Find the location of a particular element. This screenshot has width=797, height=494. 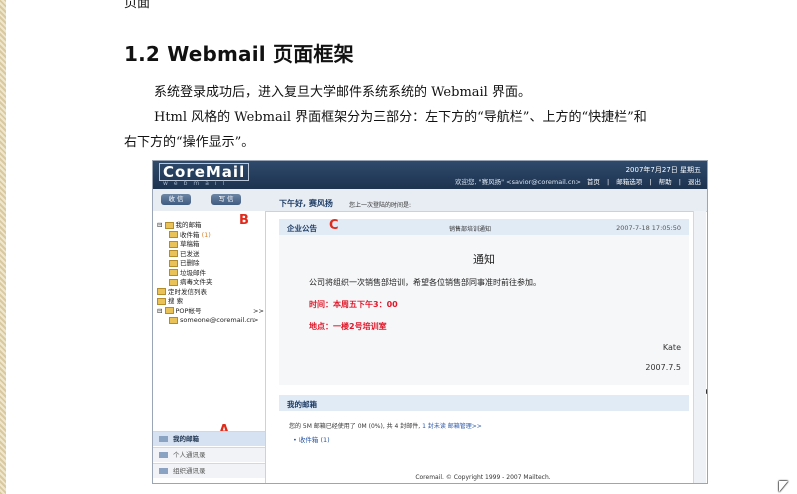

contacts-icon is located at coordinates (163, 455).